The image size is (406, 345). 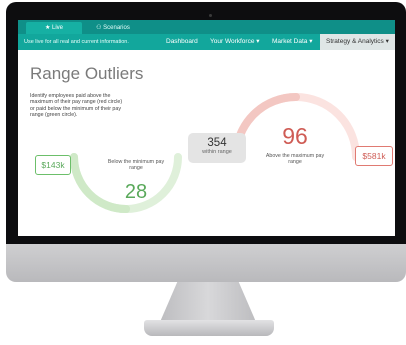 I want to click on within-range-label: within range, so click(x=217, y=152).